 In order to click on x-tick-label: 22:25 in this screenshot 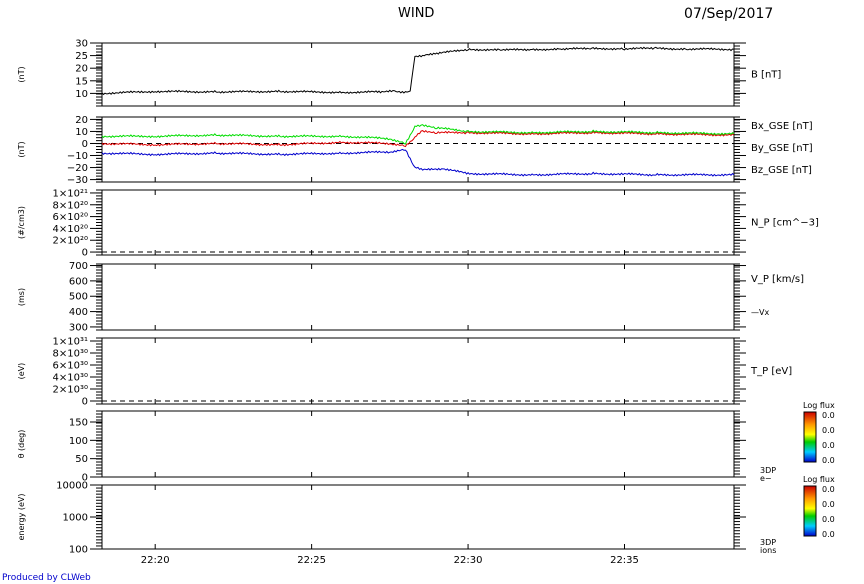, I will do `click(311, 560)`.